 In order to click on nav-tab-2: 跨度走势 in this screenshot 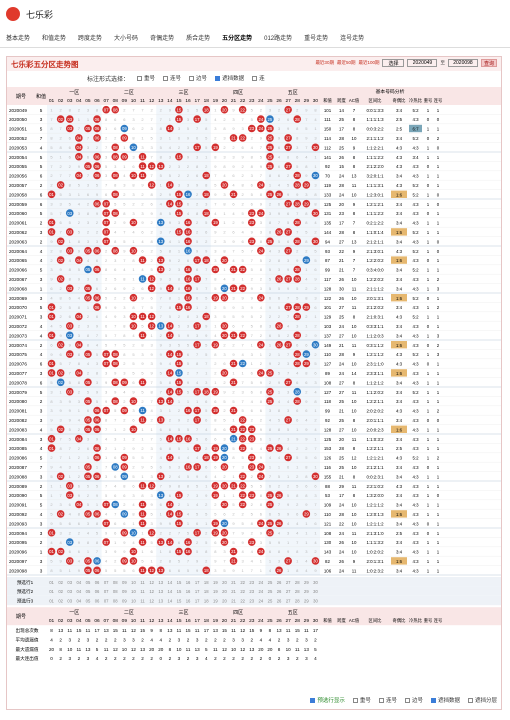, I will do `click(90, 37)`.